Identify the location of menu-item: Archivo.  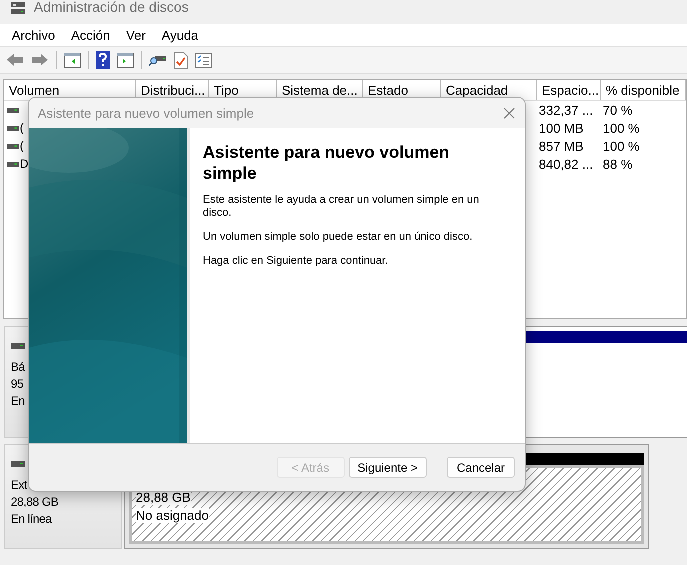
(34, 35).